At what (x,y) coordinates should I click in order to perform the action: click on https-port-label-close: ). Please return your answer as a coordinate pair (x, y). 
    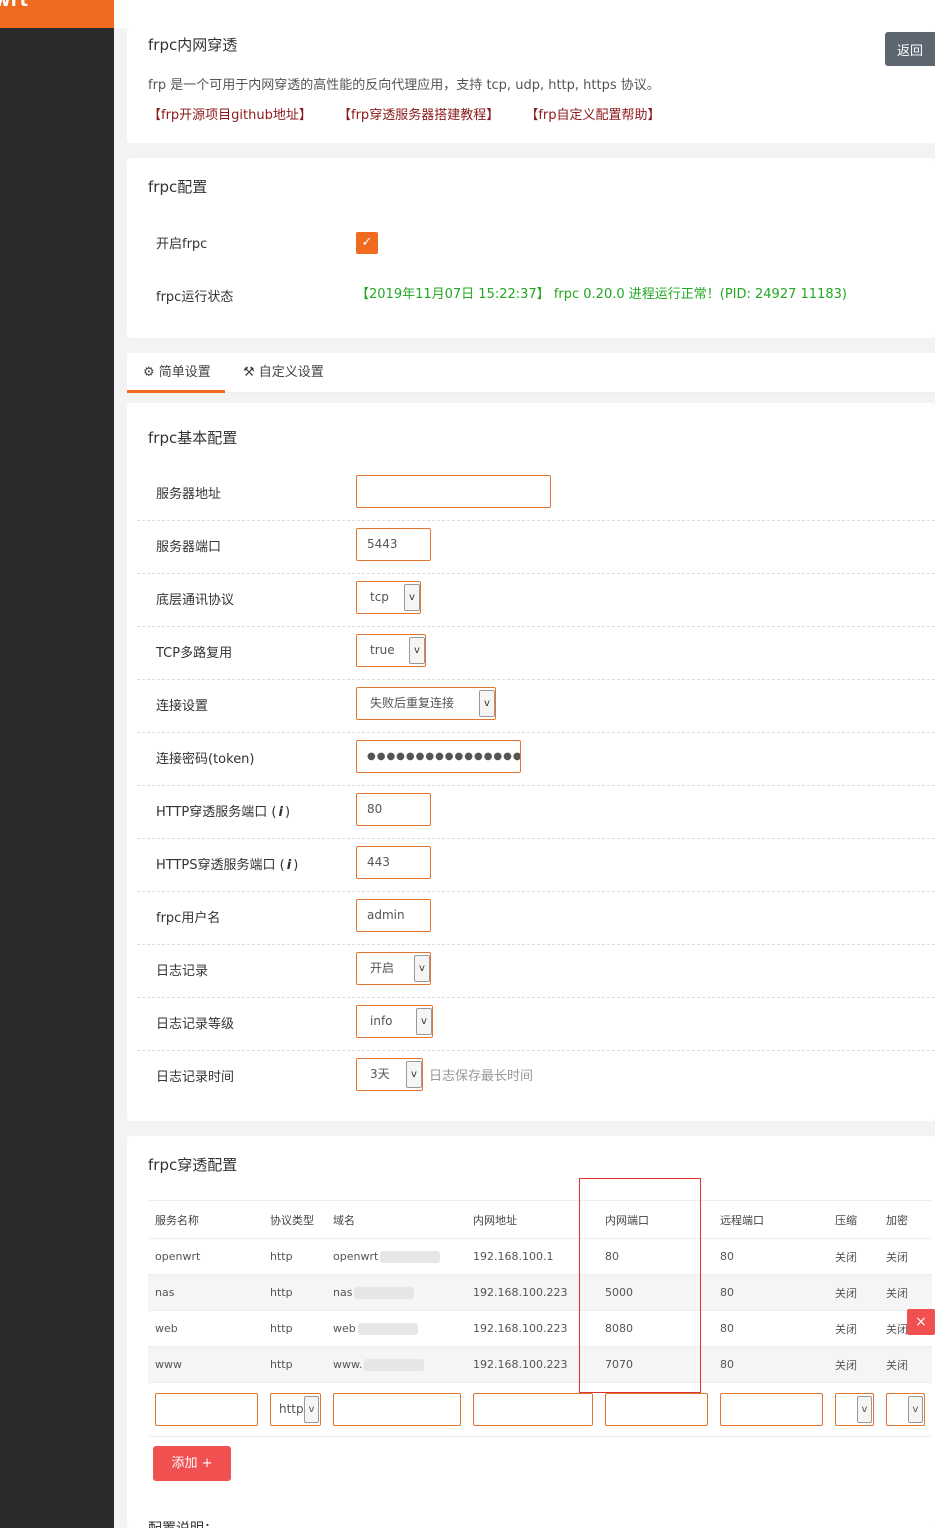
    Looking at the image, I should click on (296, 865).